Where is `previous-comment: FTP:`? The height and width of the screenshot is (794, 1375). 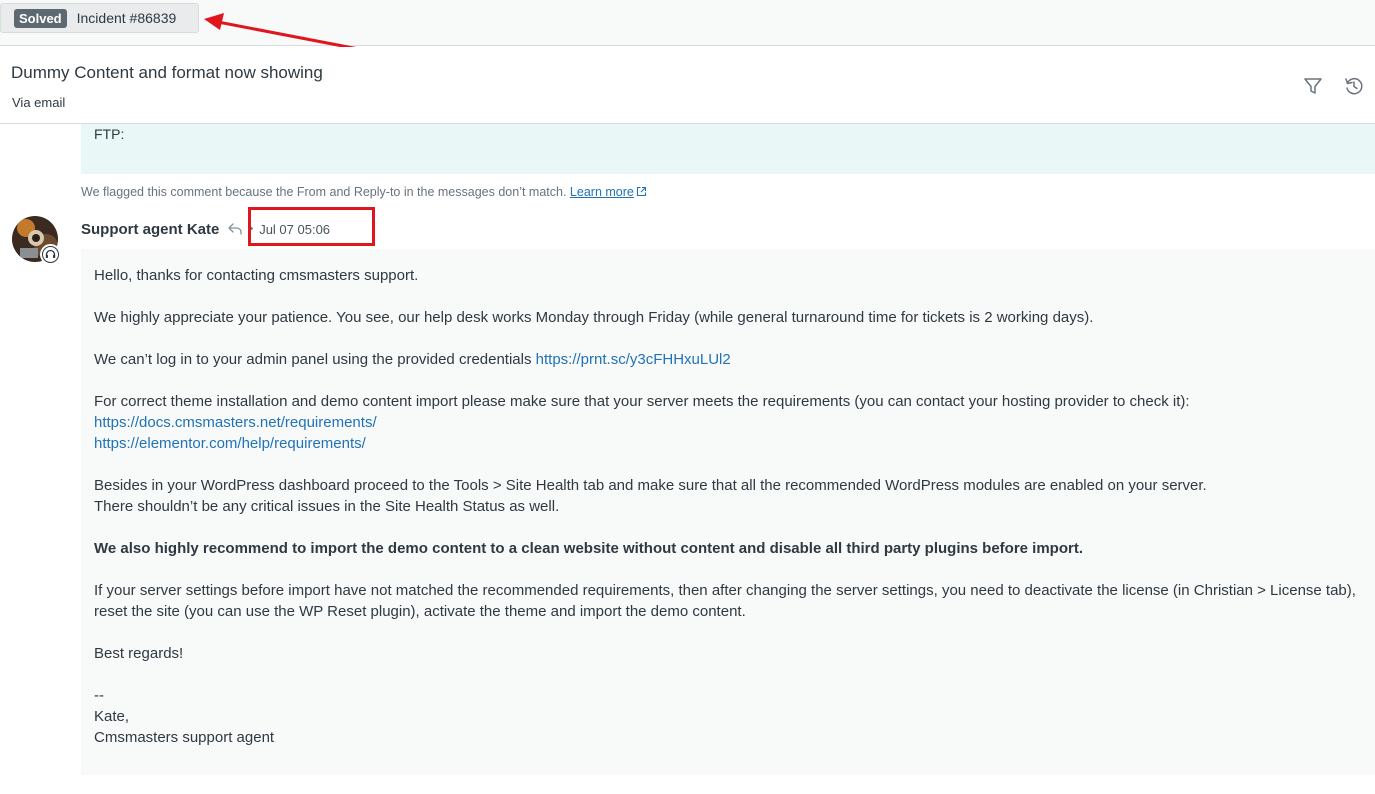 previous-comment: FTP: is located at coordinates (728, 149).